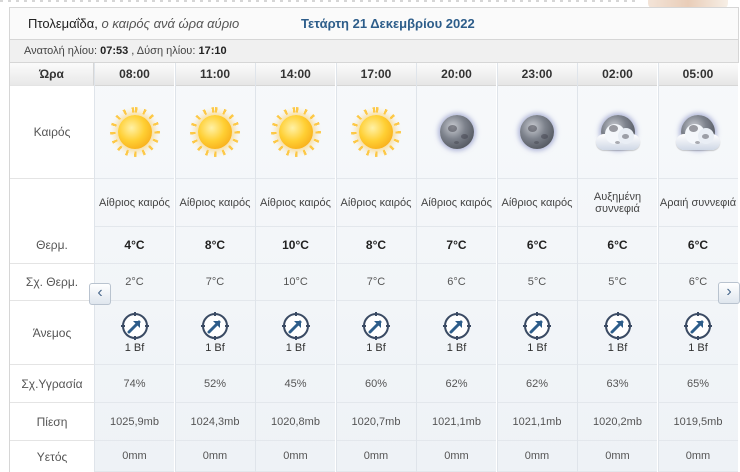 This screenshot has width=740, height=472. Describe the element at coordinates (133, 23) in the screenshot. I see `location-title: Πτολεμαΐδα, ο καιρός ανά ώρα αύριο` at that location.